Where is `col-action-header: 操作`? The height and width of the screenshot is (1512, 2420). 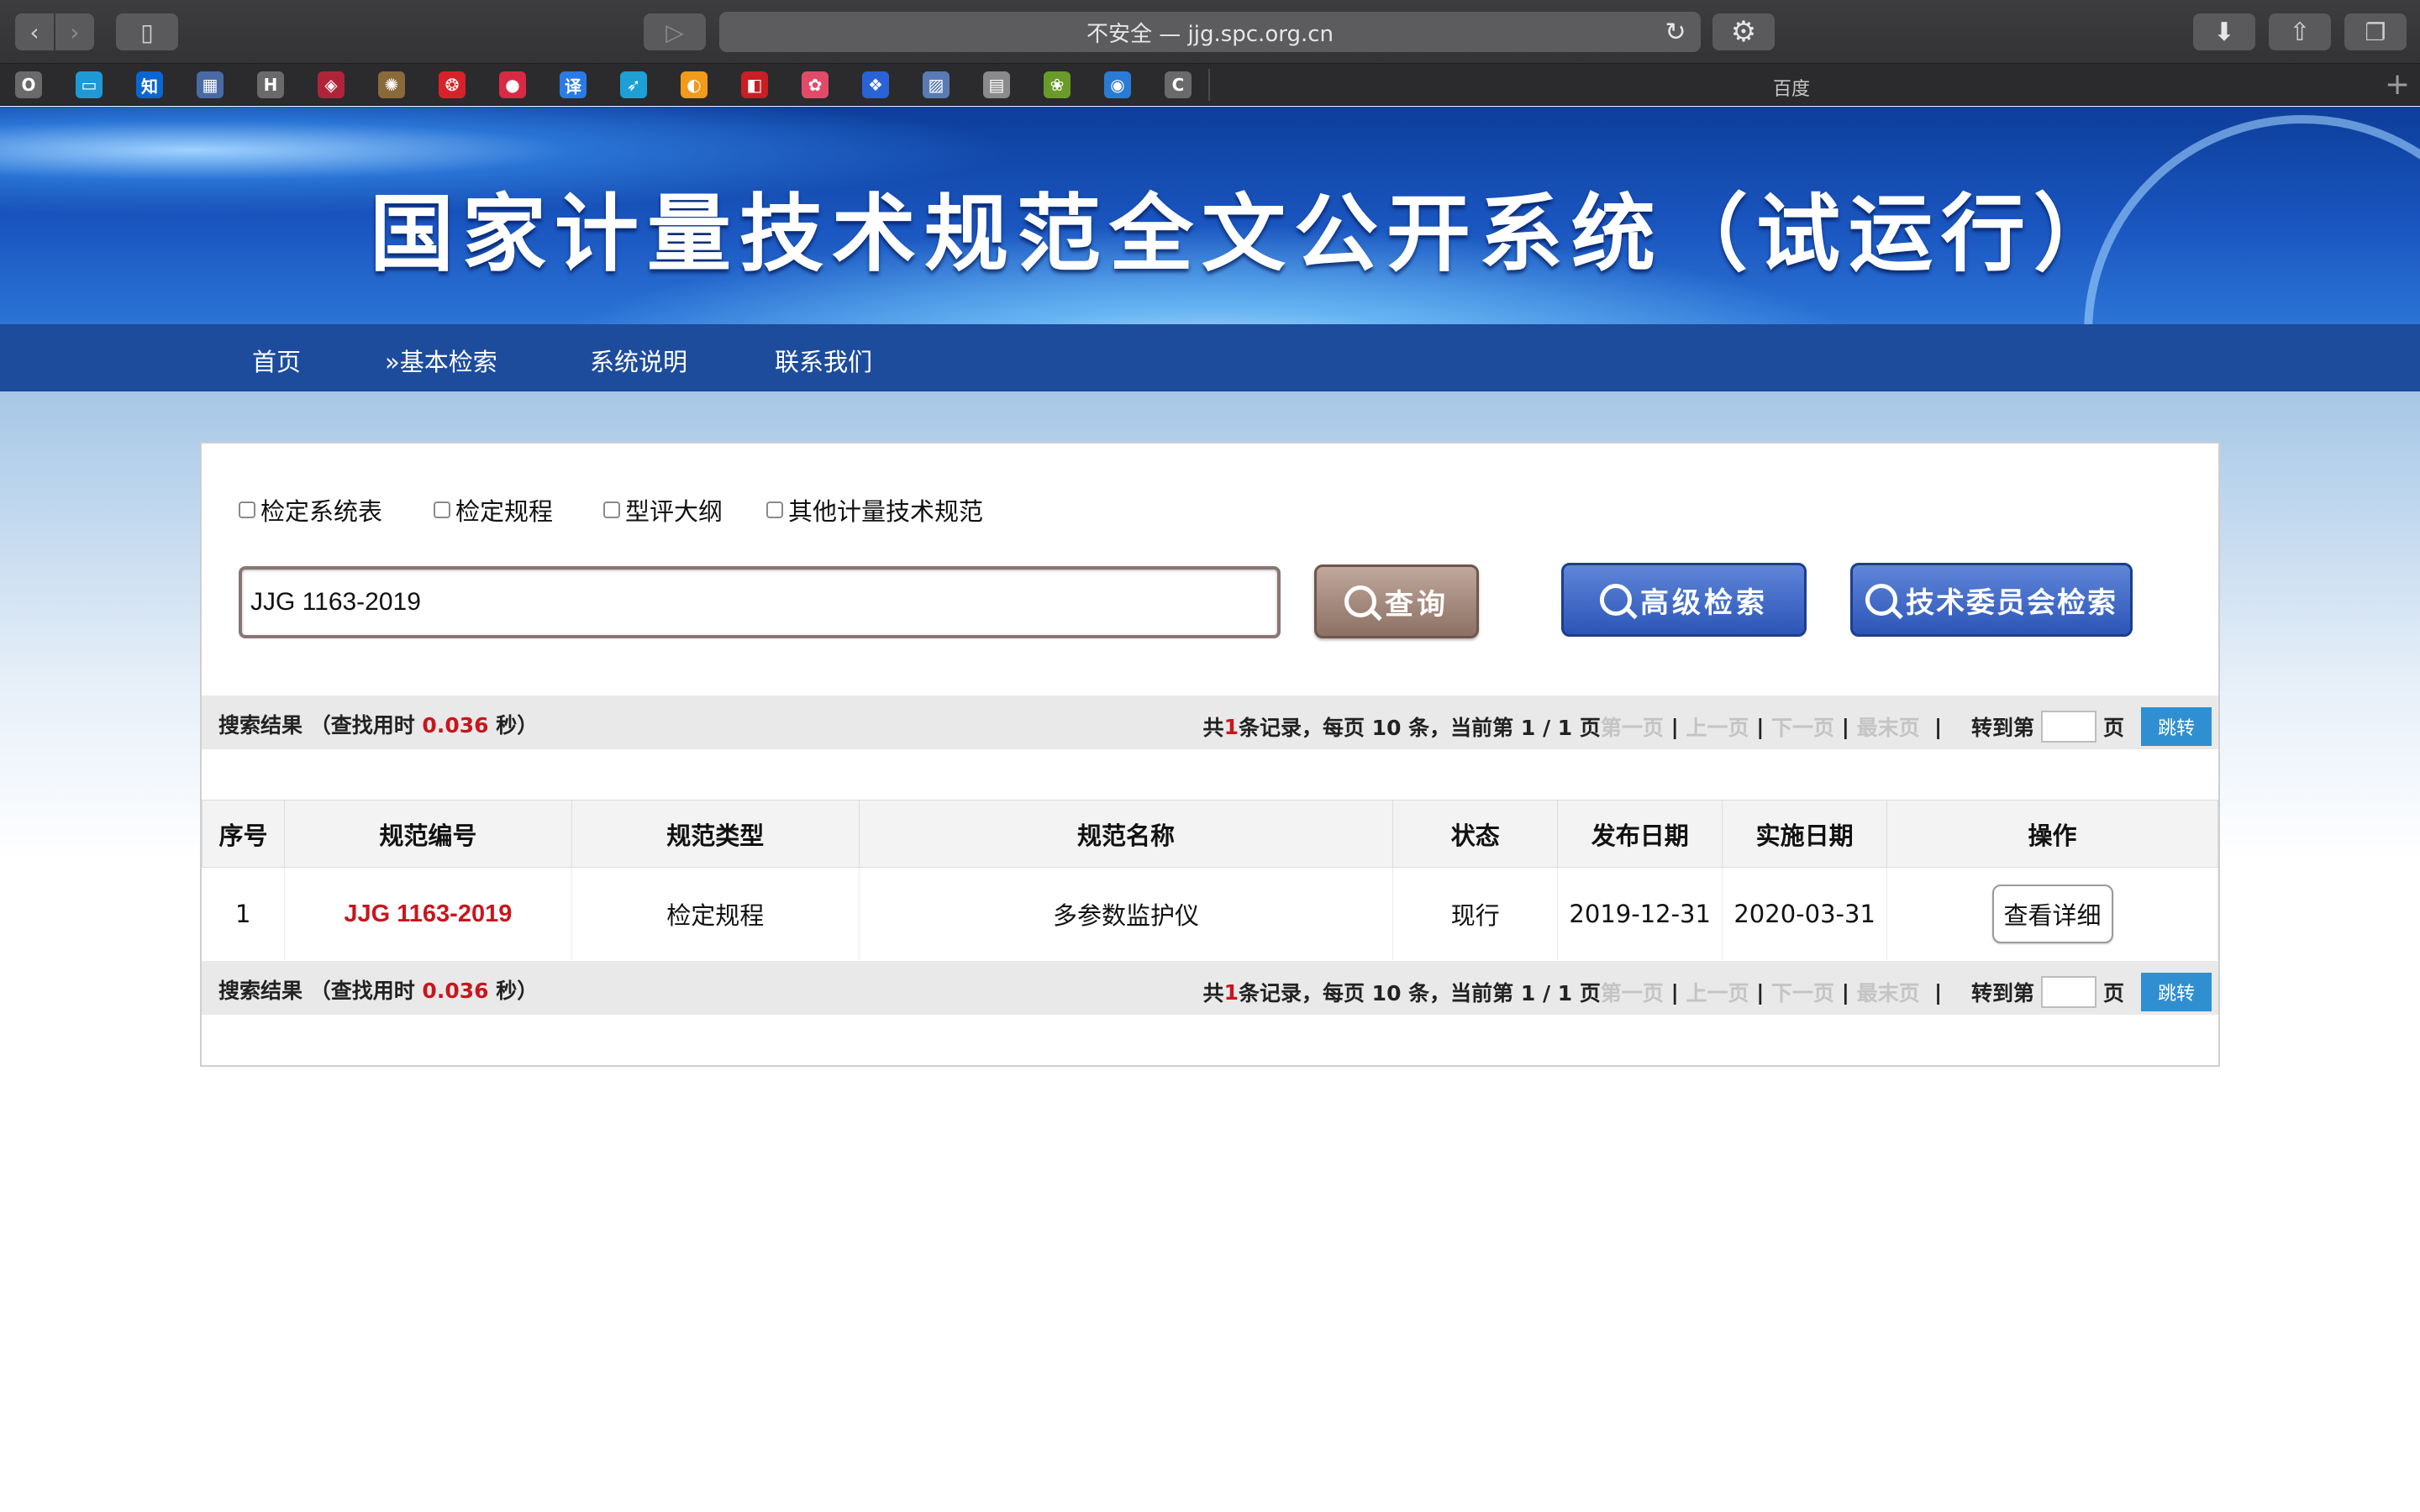
col-action-header: 操作 is located at coordinates (2052, 834).